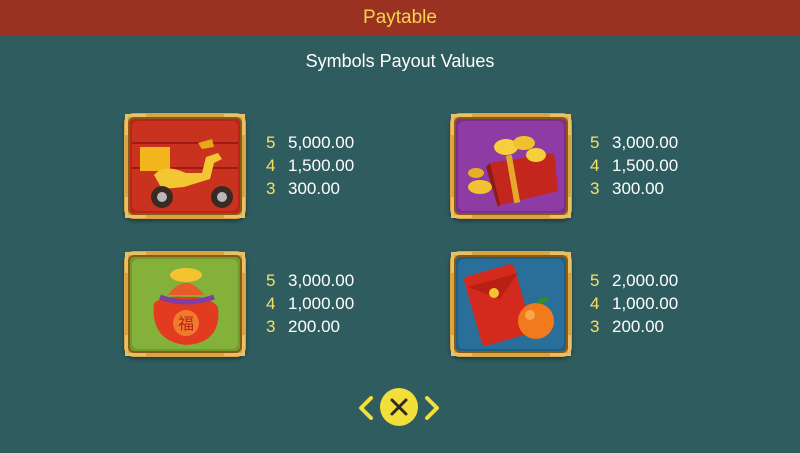 Image resolution: width=800 pixels, height=453 pixels. I want to click on symbol-tile-scooter, so click(185, 166).